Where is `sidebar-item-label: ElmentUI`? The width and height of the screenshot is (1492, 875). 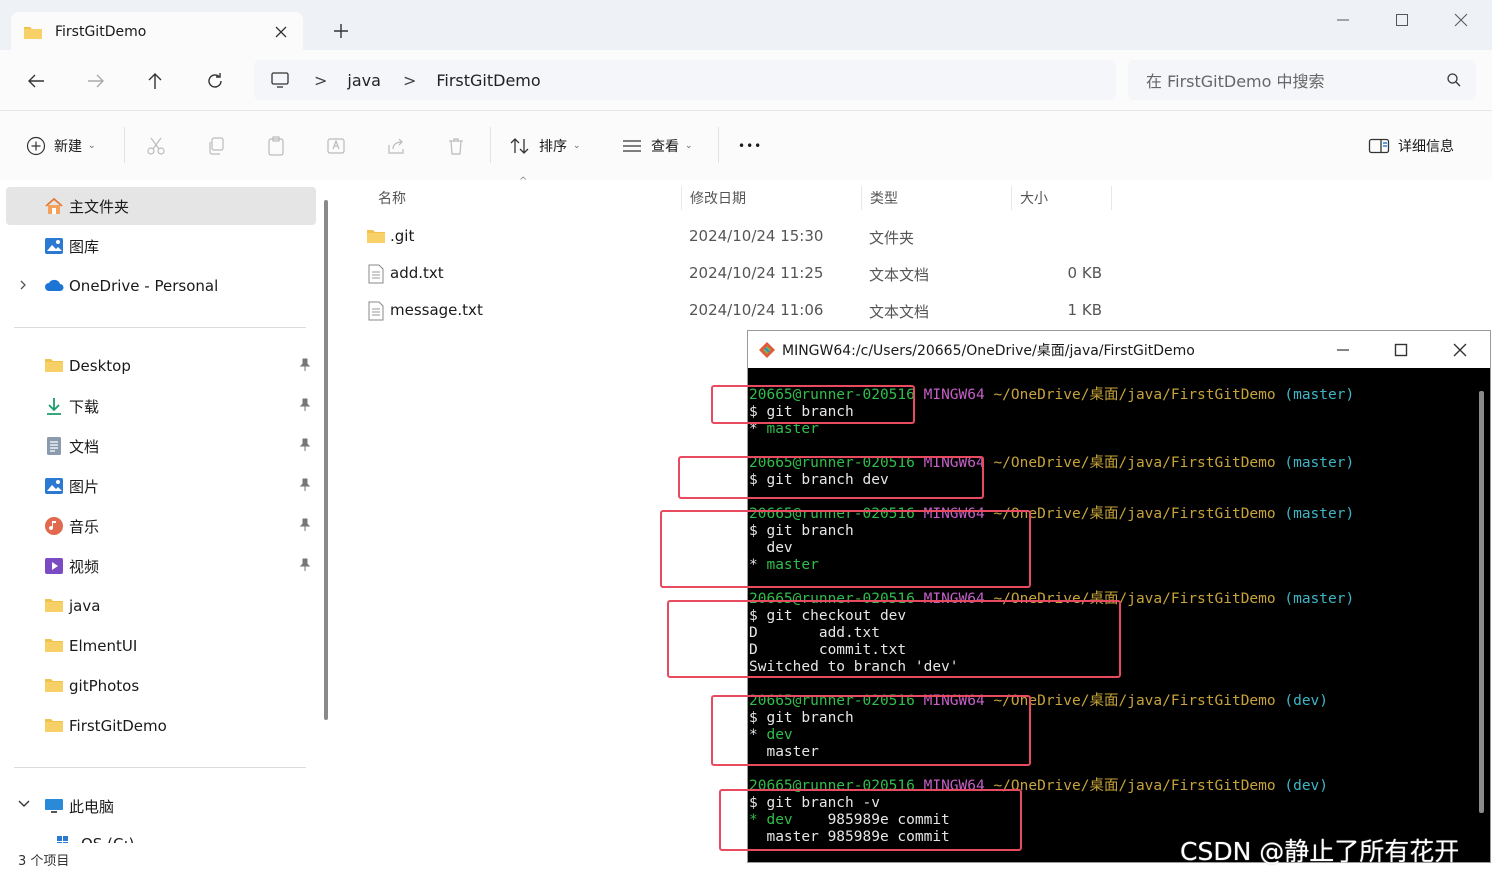 sidebar-item-label: ElmentUI is located at coordinates (103, 646).